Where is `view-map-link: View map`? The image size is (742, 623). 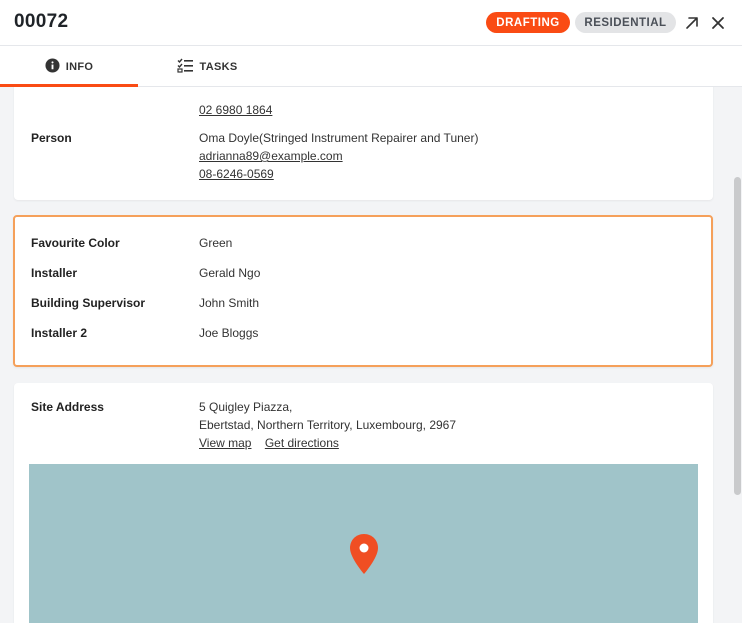 view-map-link: View map is located at coordinates (225, 443).